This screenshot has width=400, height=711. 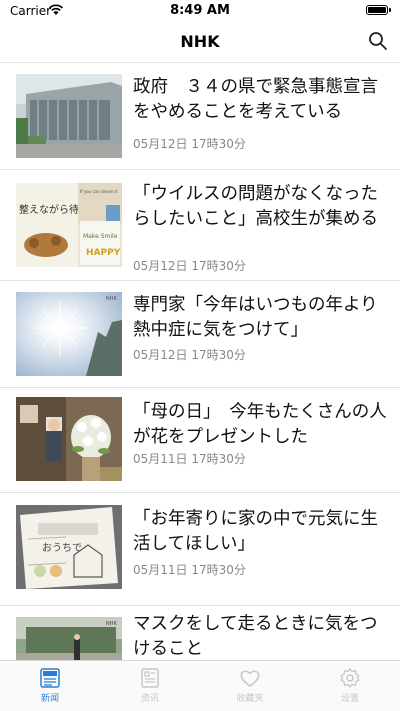 I want to click on heart-icon, so click(x=250, y=678).